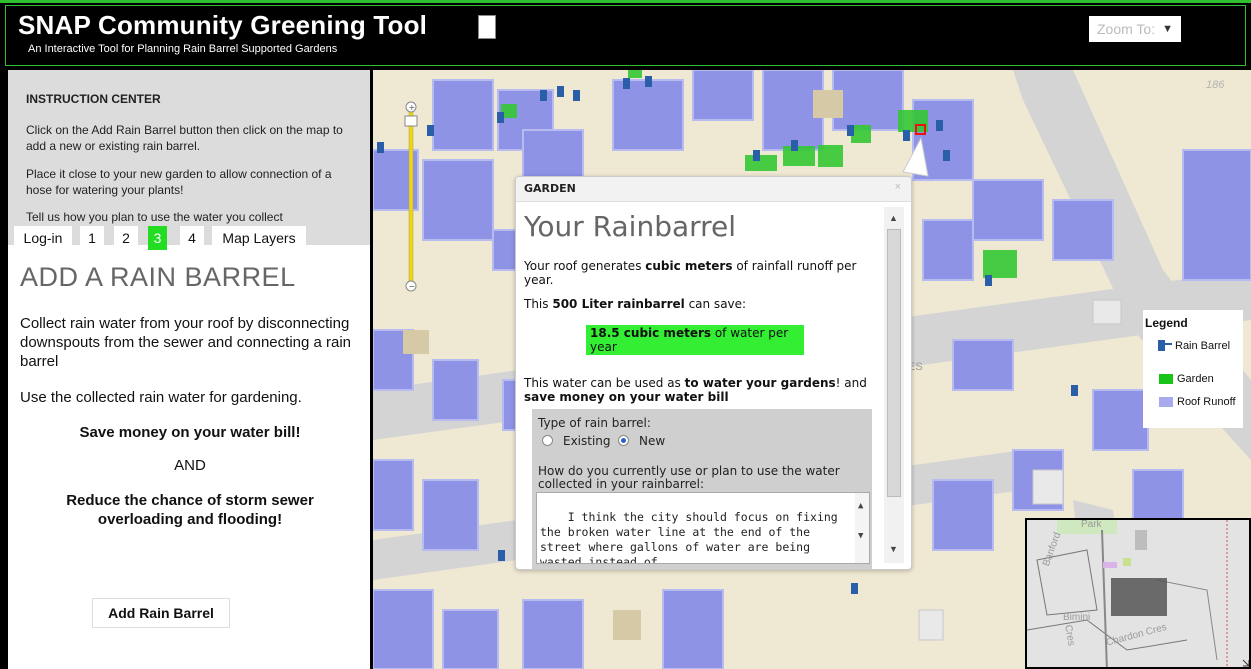 The width and height of the screenshot is (1251, 669). Describe the element at coordinates (1166, 323) in the screenshot. I see `legend-title: Legend` at that location.